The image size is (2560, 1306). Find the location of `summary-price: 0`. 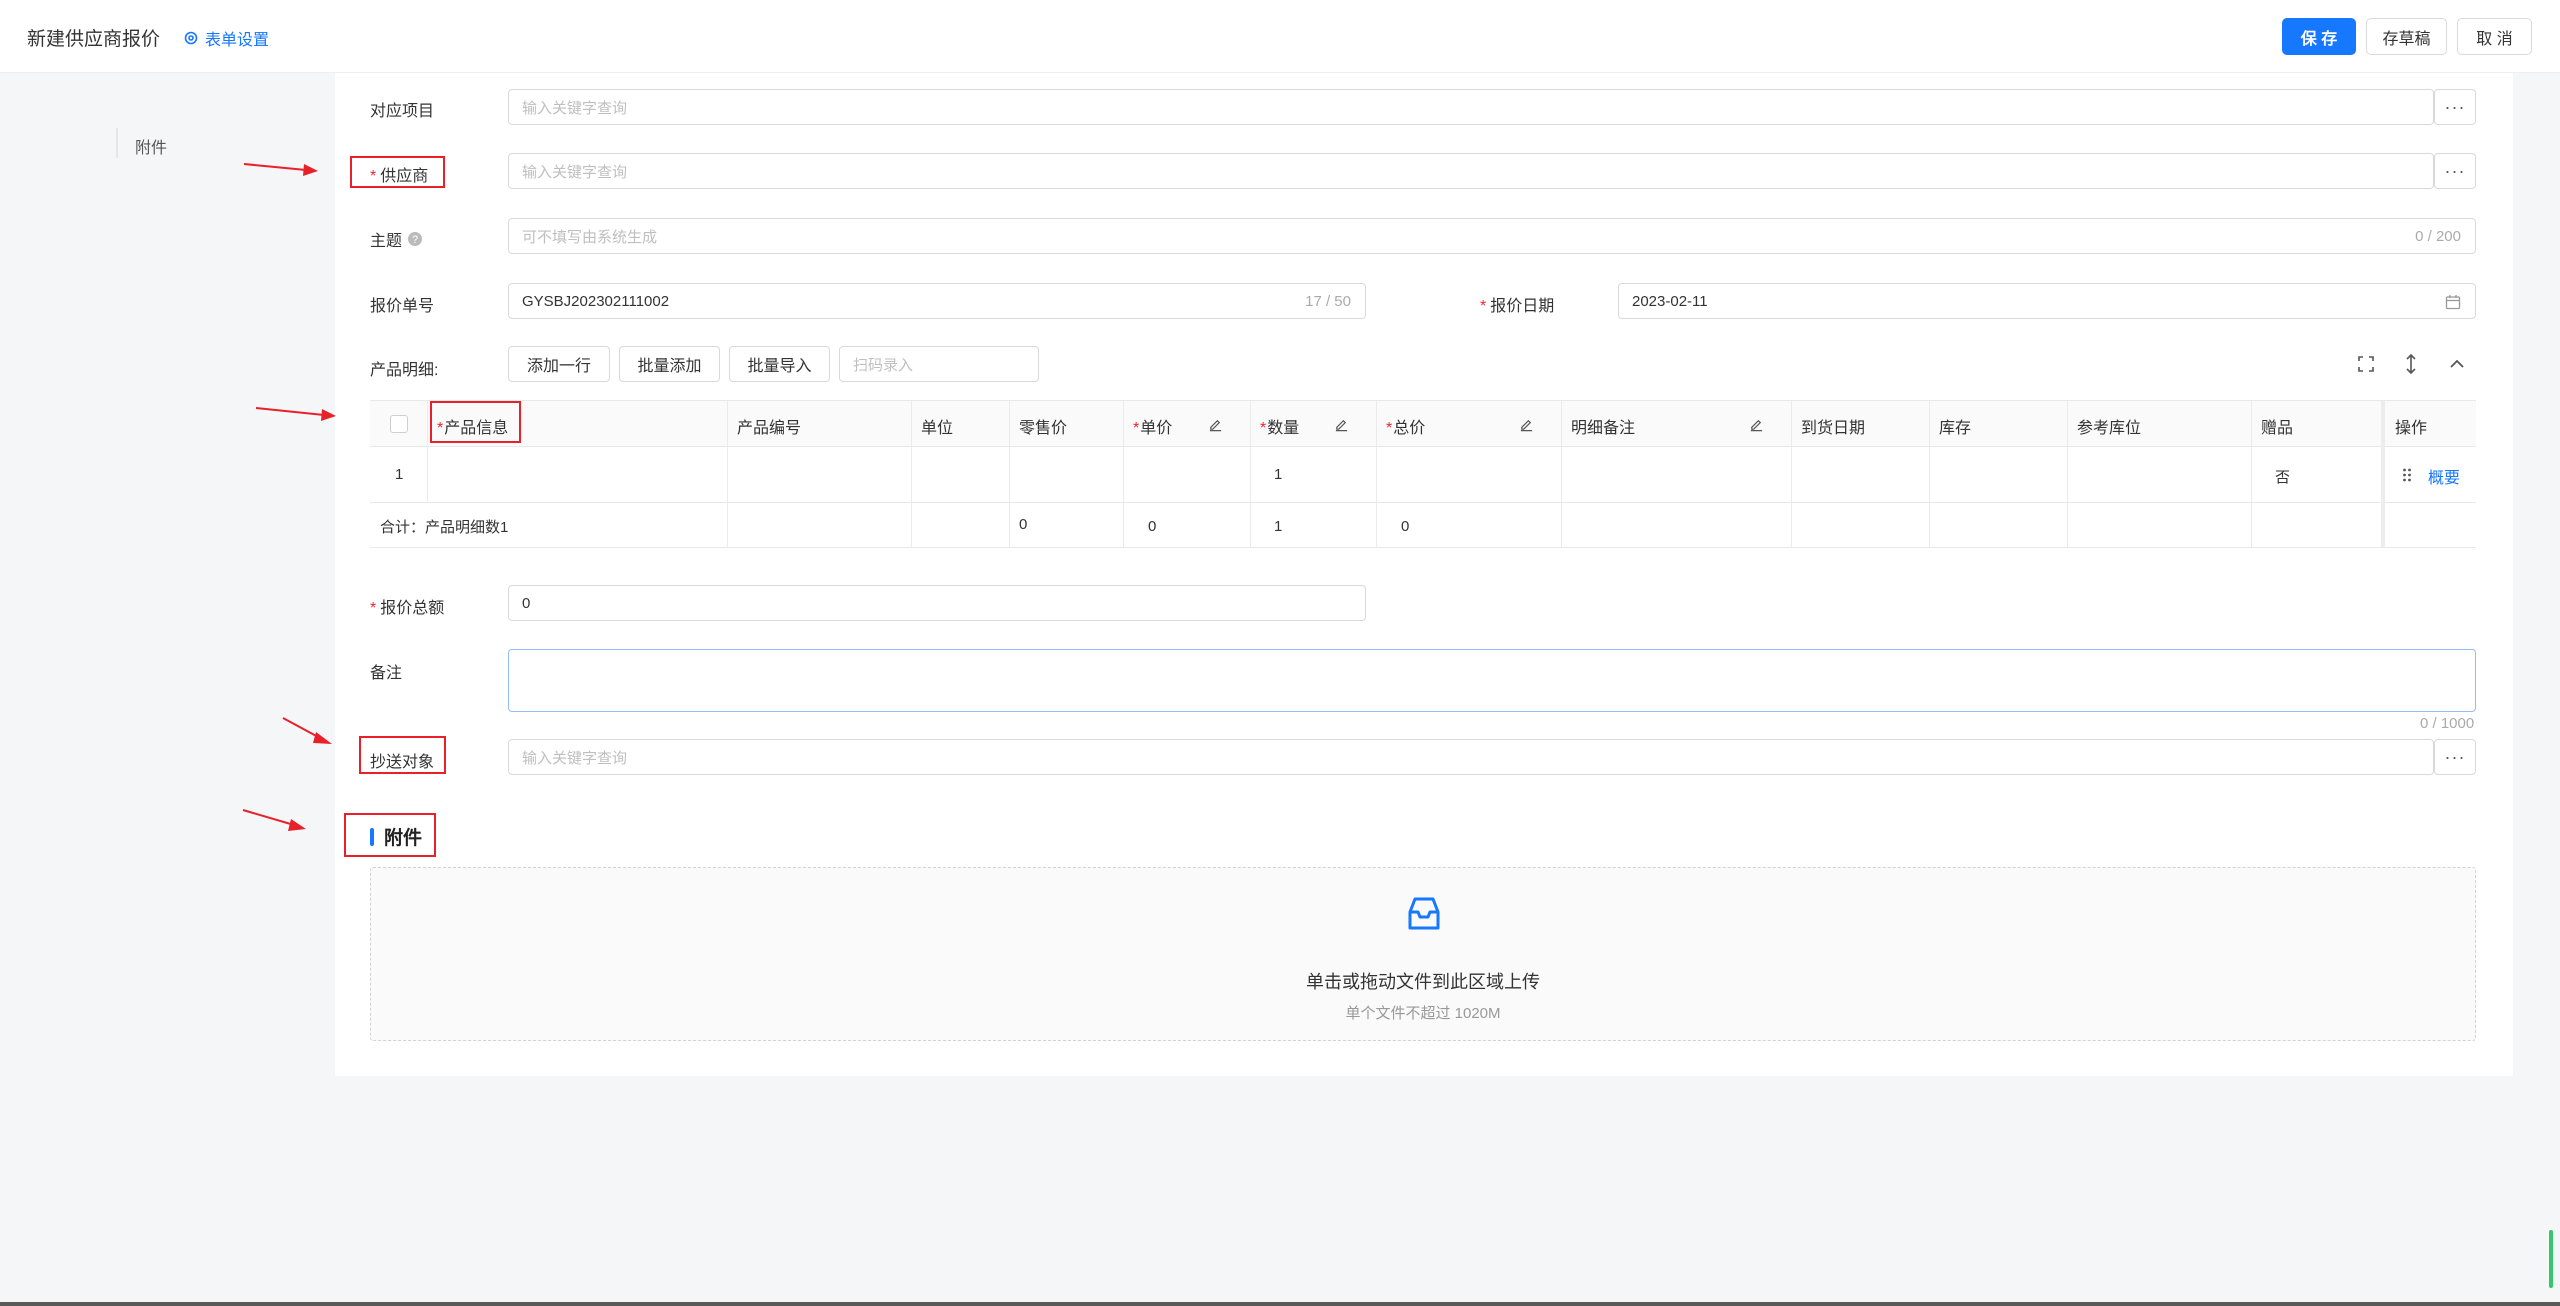

summary-price: 0 is located at coordinates (1152, 526).